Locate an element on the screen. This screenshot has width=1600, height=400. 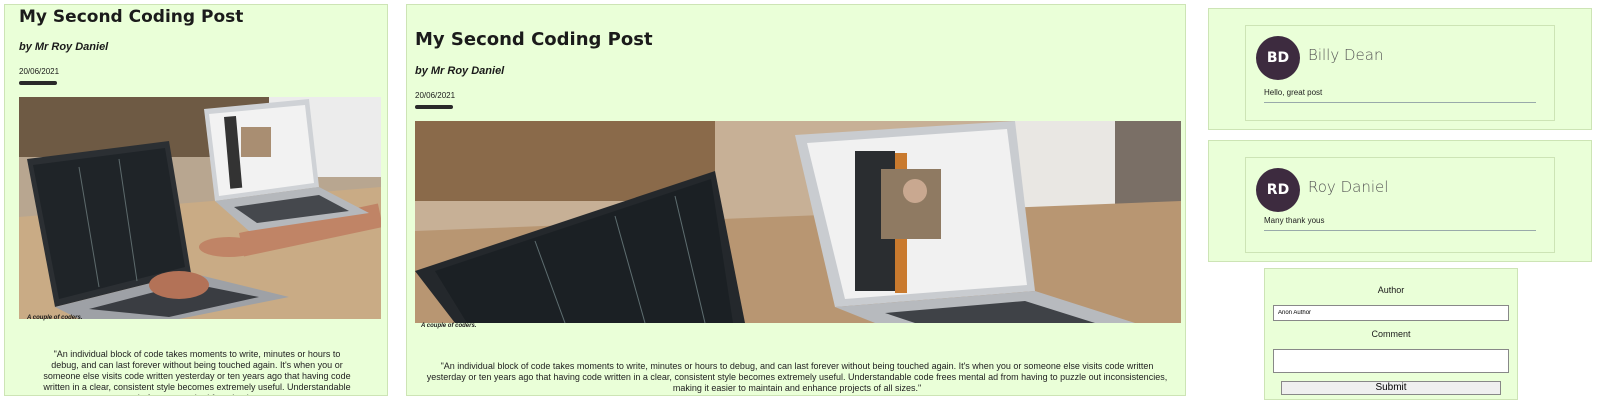
comment-panel: BD Billy Dean Hello, great post is located at coordinates (1400, 69).